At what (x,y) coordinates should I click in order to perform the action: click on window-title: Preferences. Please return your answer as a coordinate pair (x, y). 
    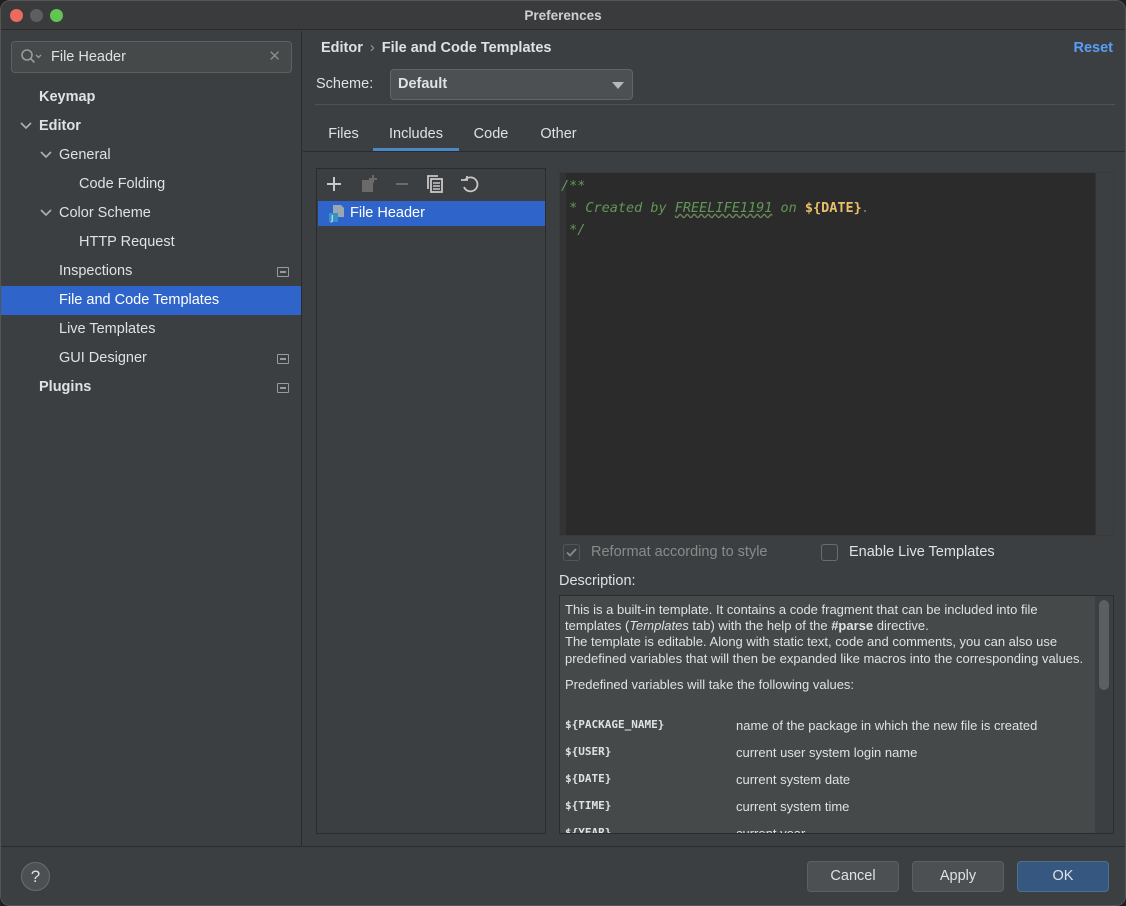
    Looking at the image, I should click on (563, 15).